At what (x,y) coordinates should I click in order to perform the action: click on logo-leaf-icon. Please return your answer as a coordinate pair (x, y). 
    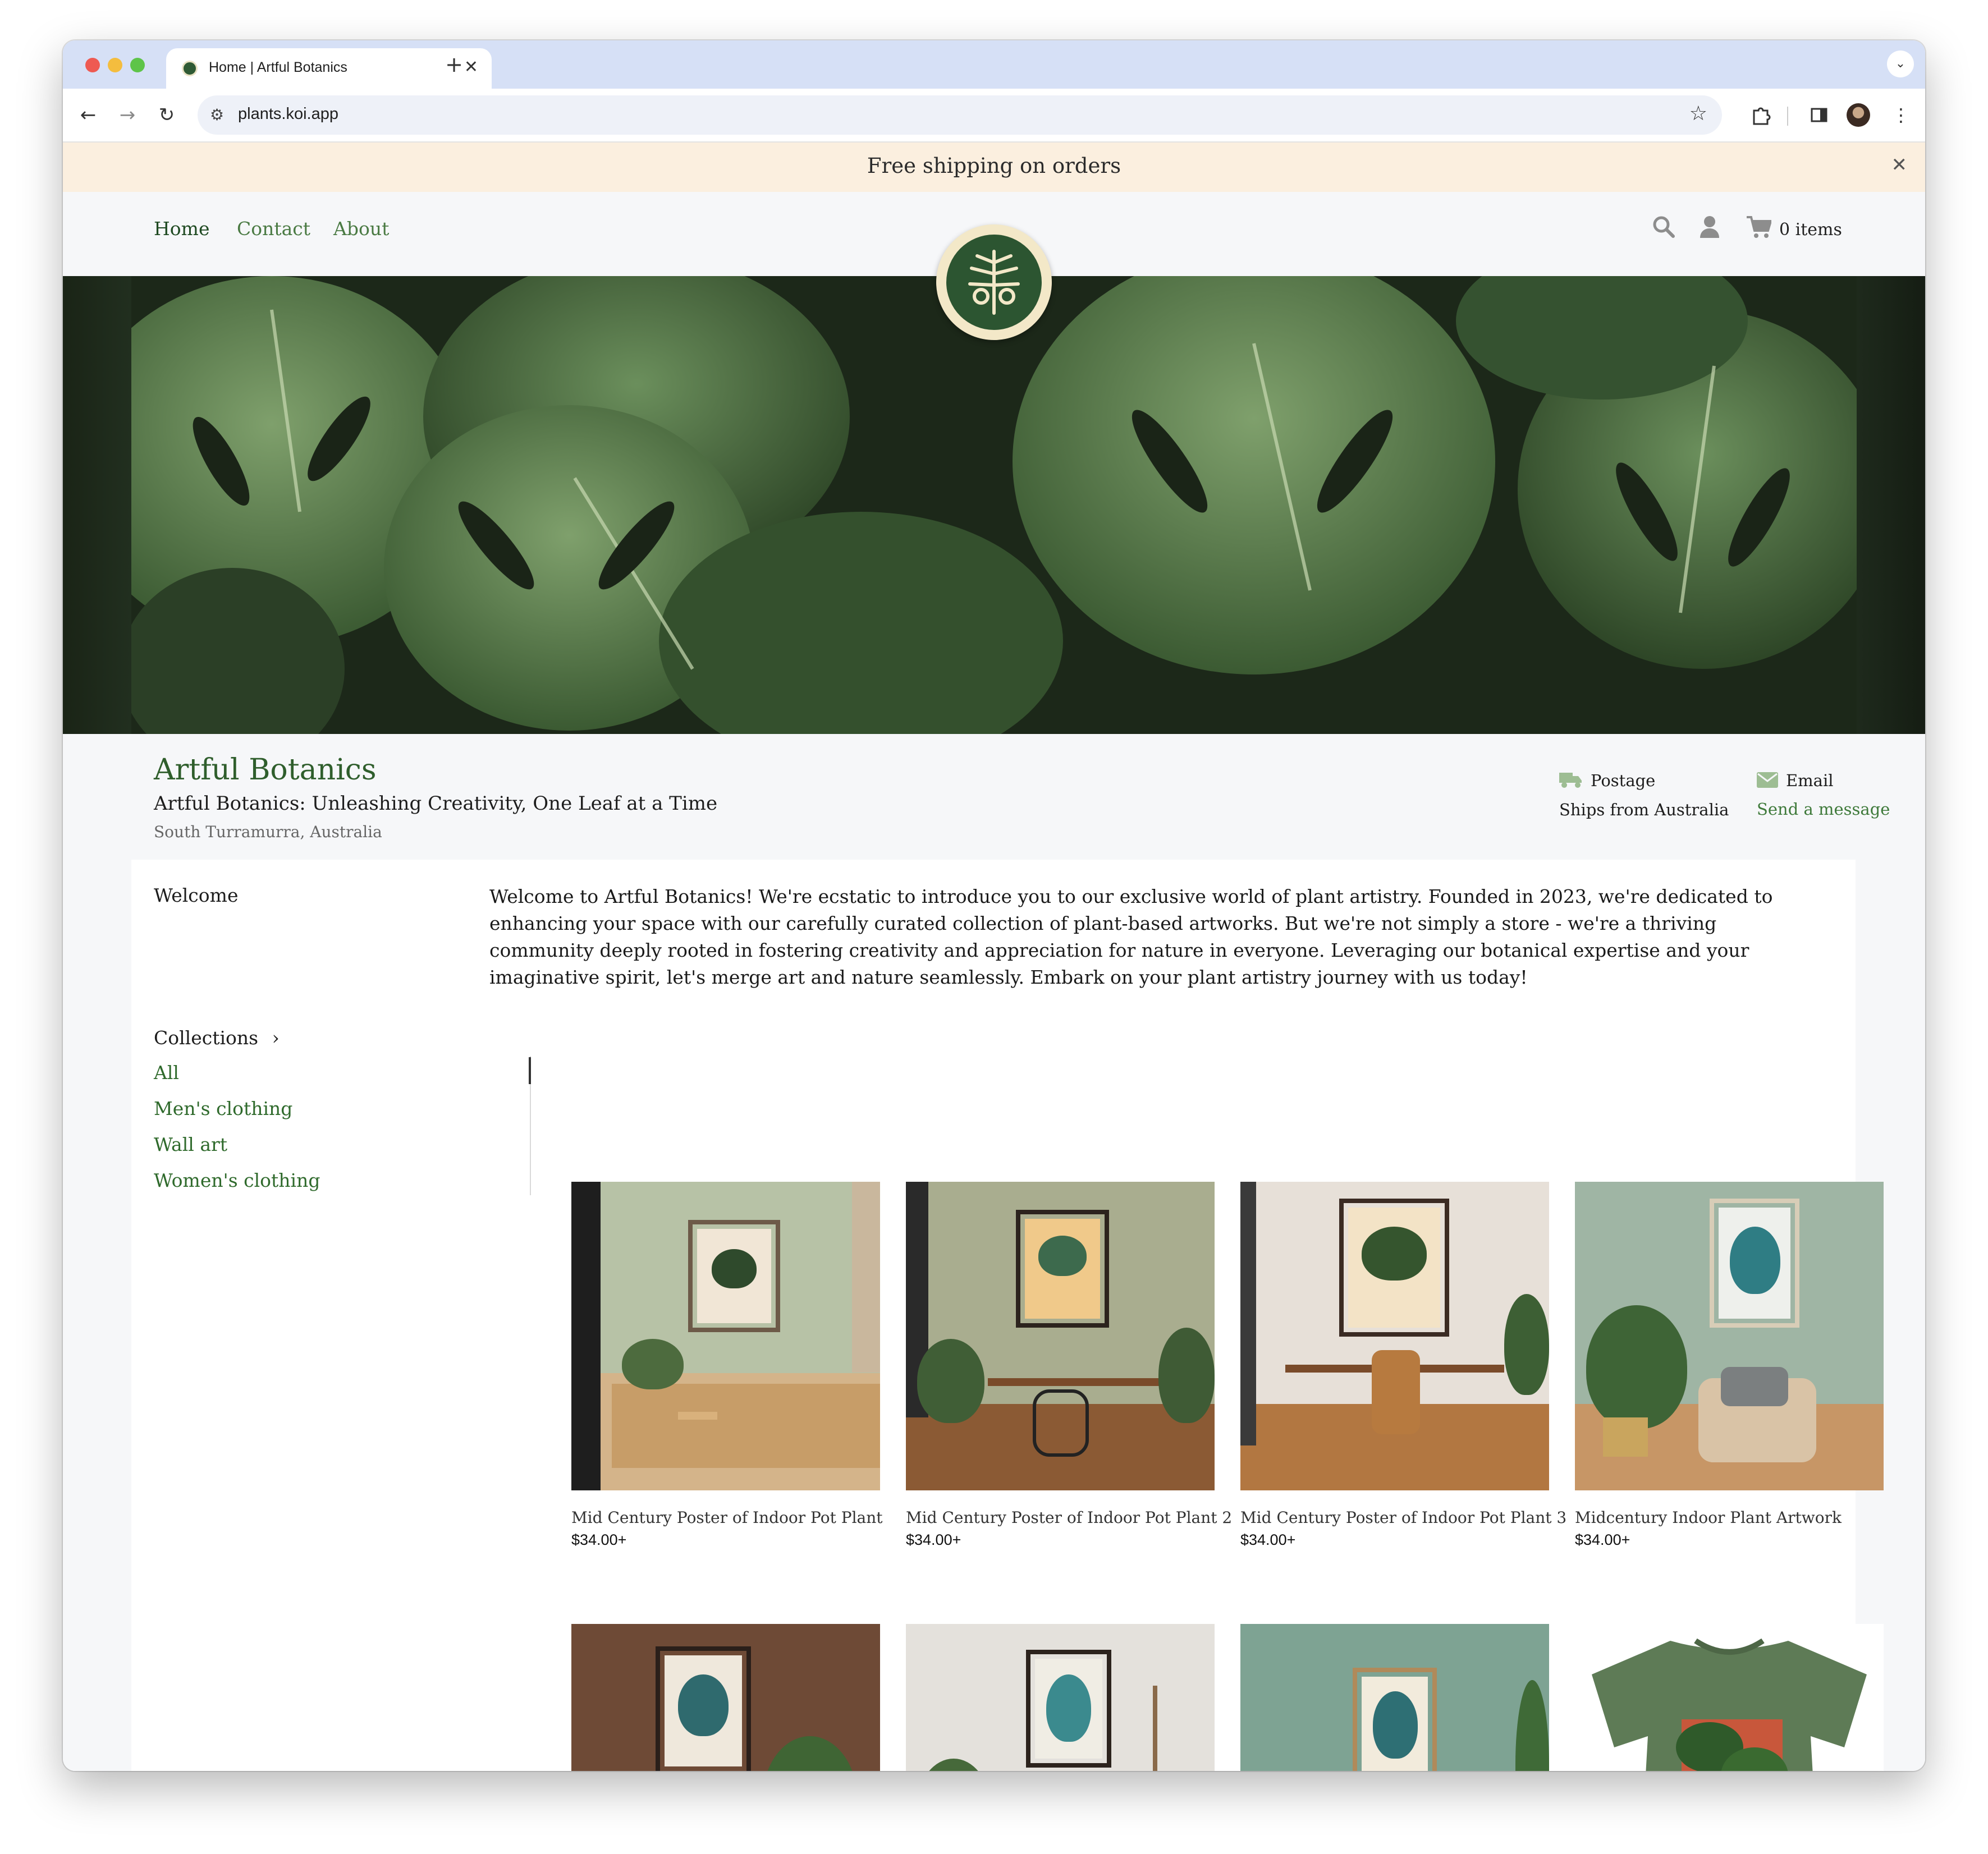
    Looking at the image, I should click on (994, 282).